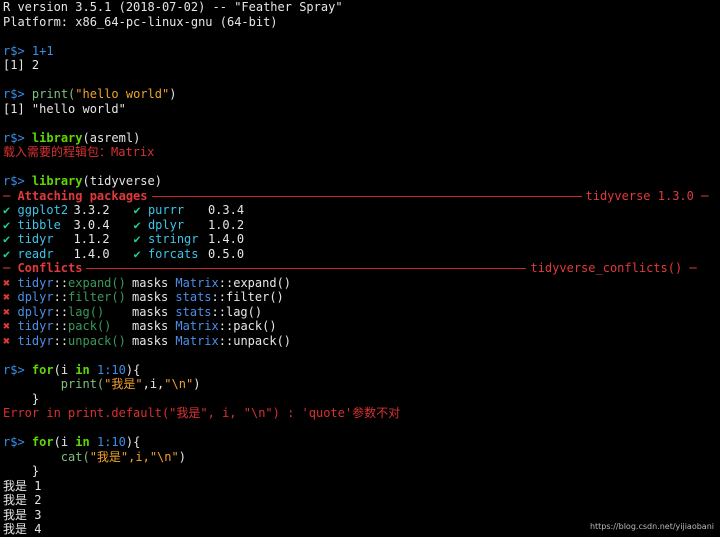 The height and width of the screenshot is (537, 720). I want to click on package-name: ggplot2, so click(43, 210).